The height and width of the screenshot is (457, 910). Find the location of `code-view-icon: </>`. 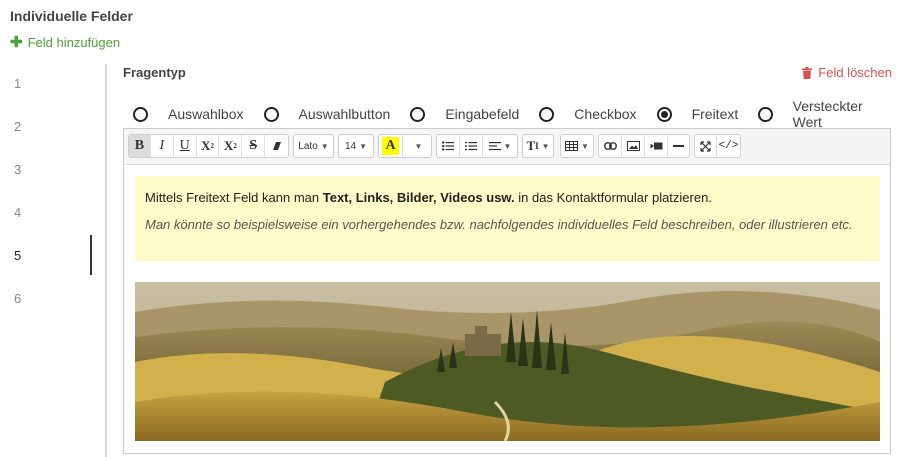

code-view-icon: </> is located at coordinates (728, 146).